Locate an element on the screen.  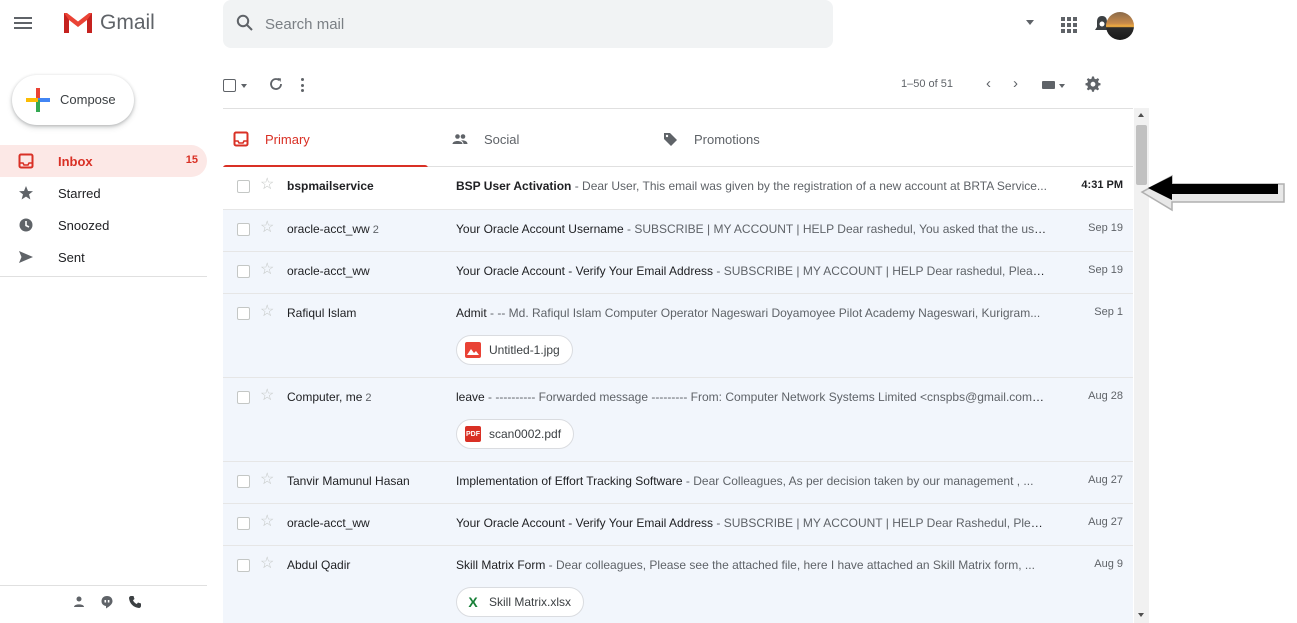
sidebar-item-inbox: Inbox 15 is located at coordinates (103, 161).